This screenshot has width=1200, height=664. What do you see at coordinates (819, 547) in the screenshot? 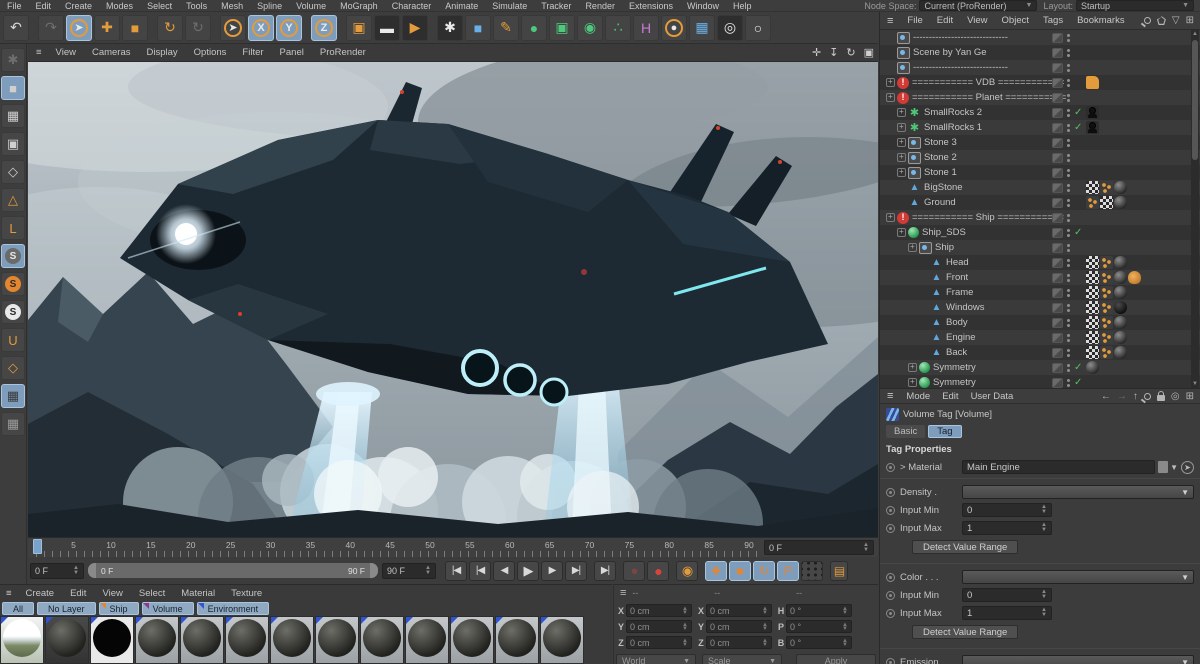
I see `current-frame-field: 0 F ▲ ▼` at bounding box center [819, 547].